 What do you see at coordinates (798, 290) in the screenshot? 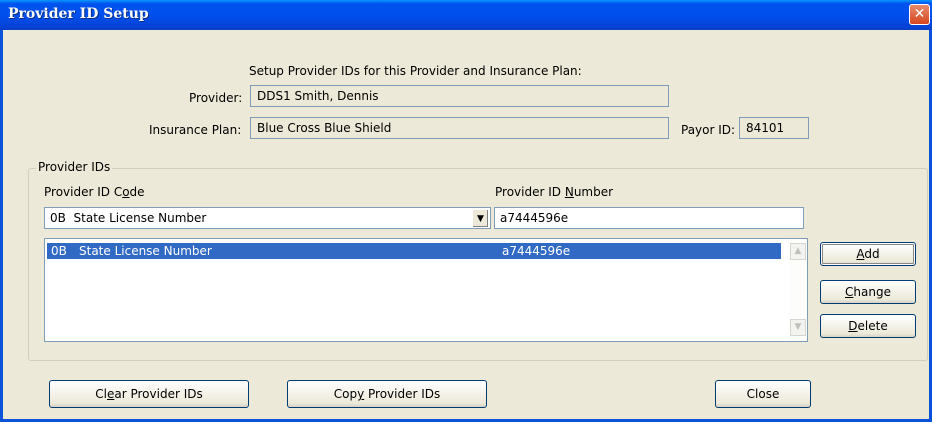
I see `vertical-scrollbar: ▲ ▼` at bounding box center [798, 290].